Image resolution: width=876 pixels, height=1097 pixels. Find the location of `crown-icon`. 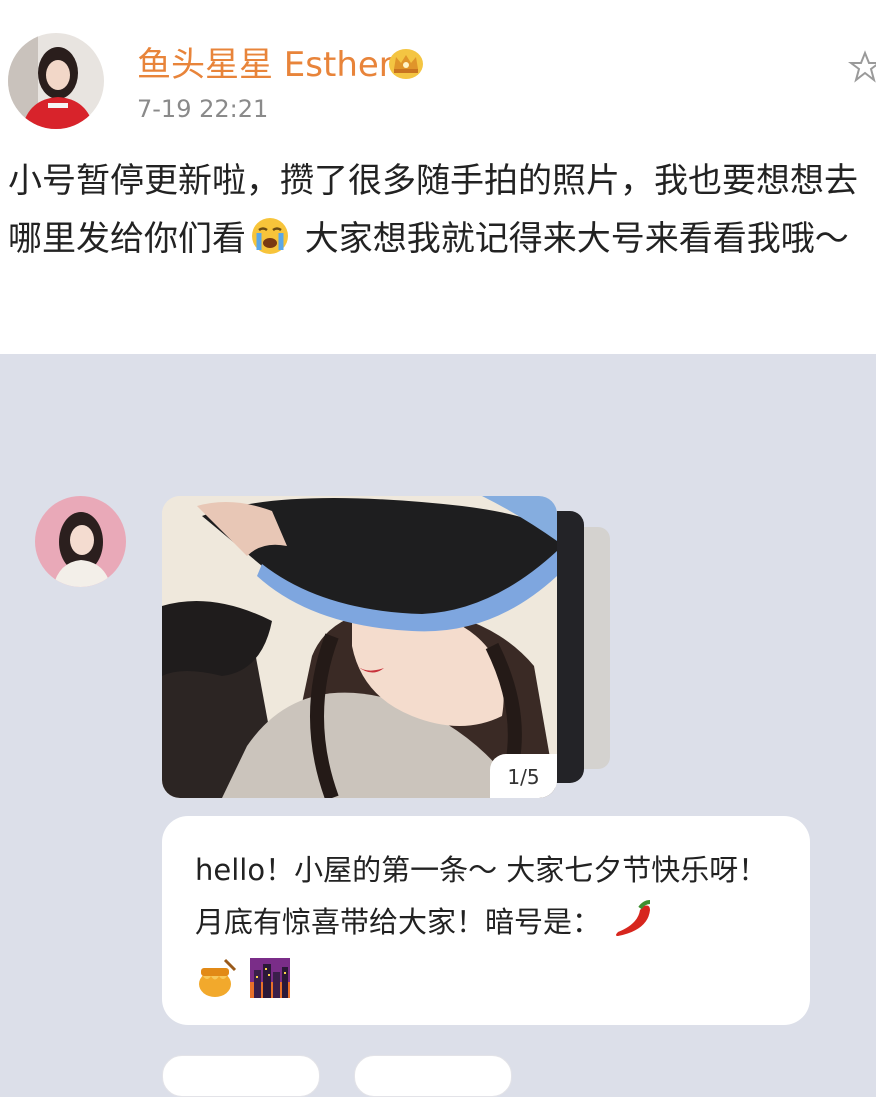

crown-icon is located at coordinates (406, 64).